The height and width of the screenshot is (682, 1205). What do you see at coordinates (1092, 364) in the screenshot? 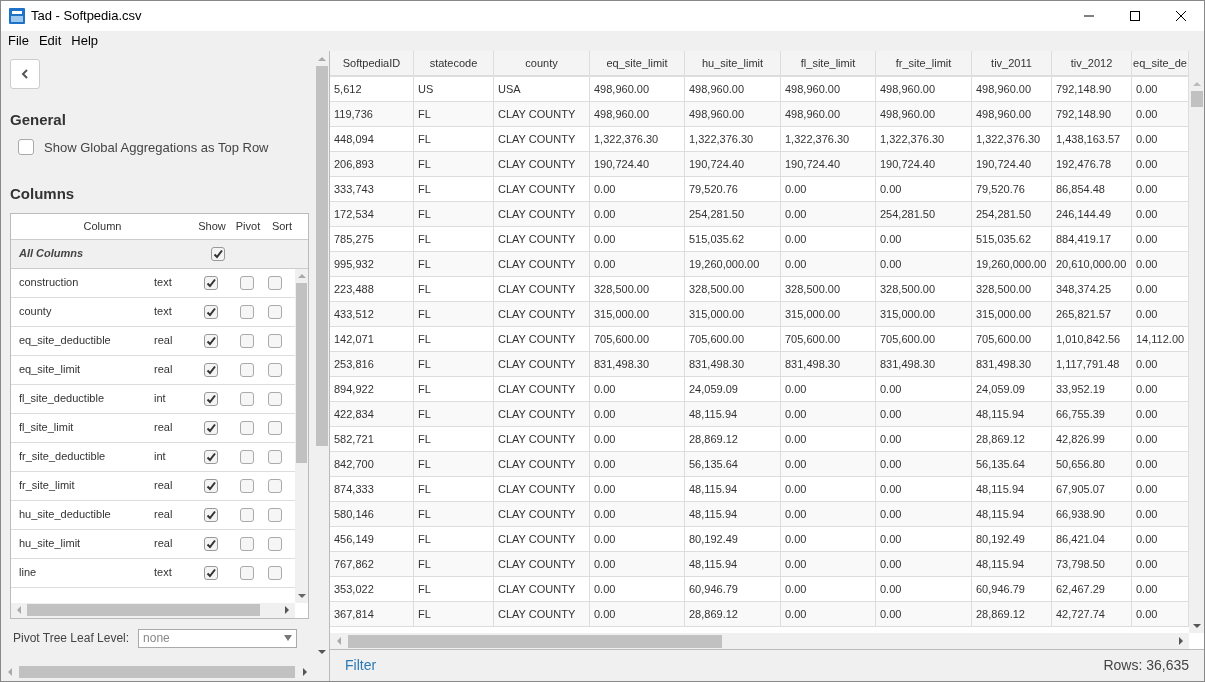
I see `table-cell: 1,117,791.48` at bounding box center [1092, 364].